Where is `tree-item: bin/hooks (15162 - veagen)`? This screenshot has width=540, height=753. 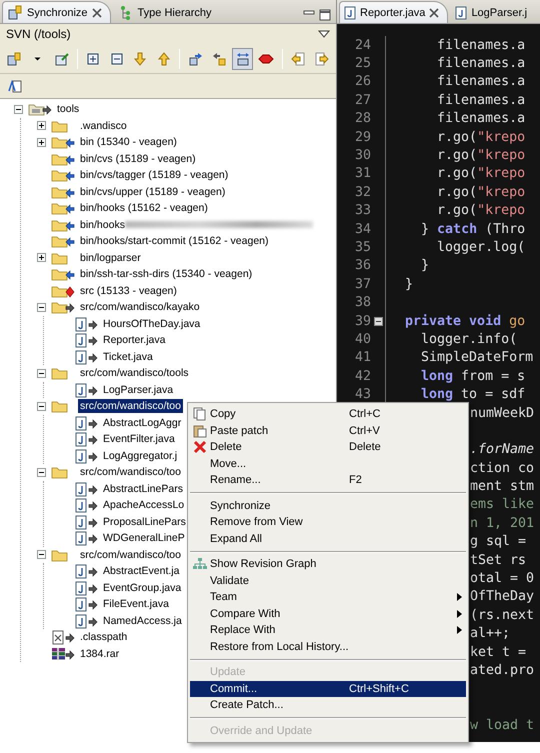 tree-item: bin/hooks (15162 - veagen) is located at coordinates (144, 208).